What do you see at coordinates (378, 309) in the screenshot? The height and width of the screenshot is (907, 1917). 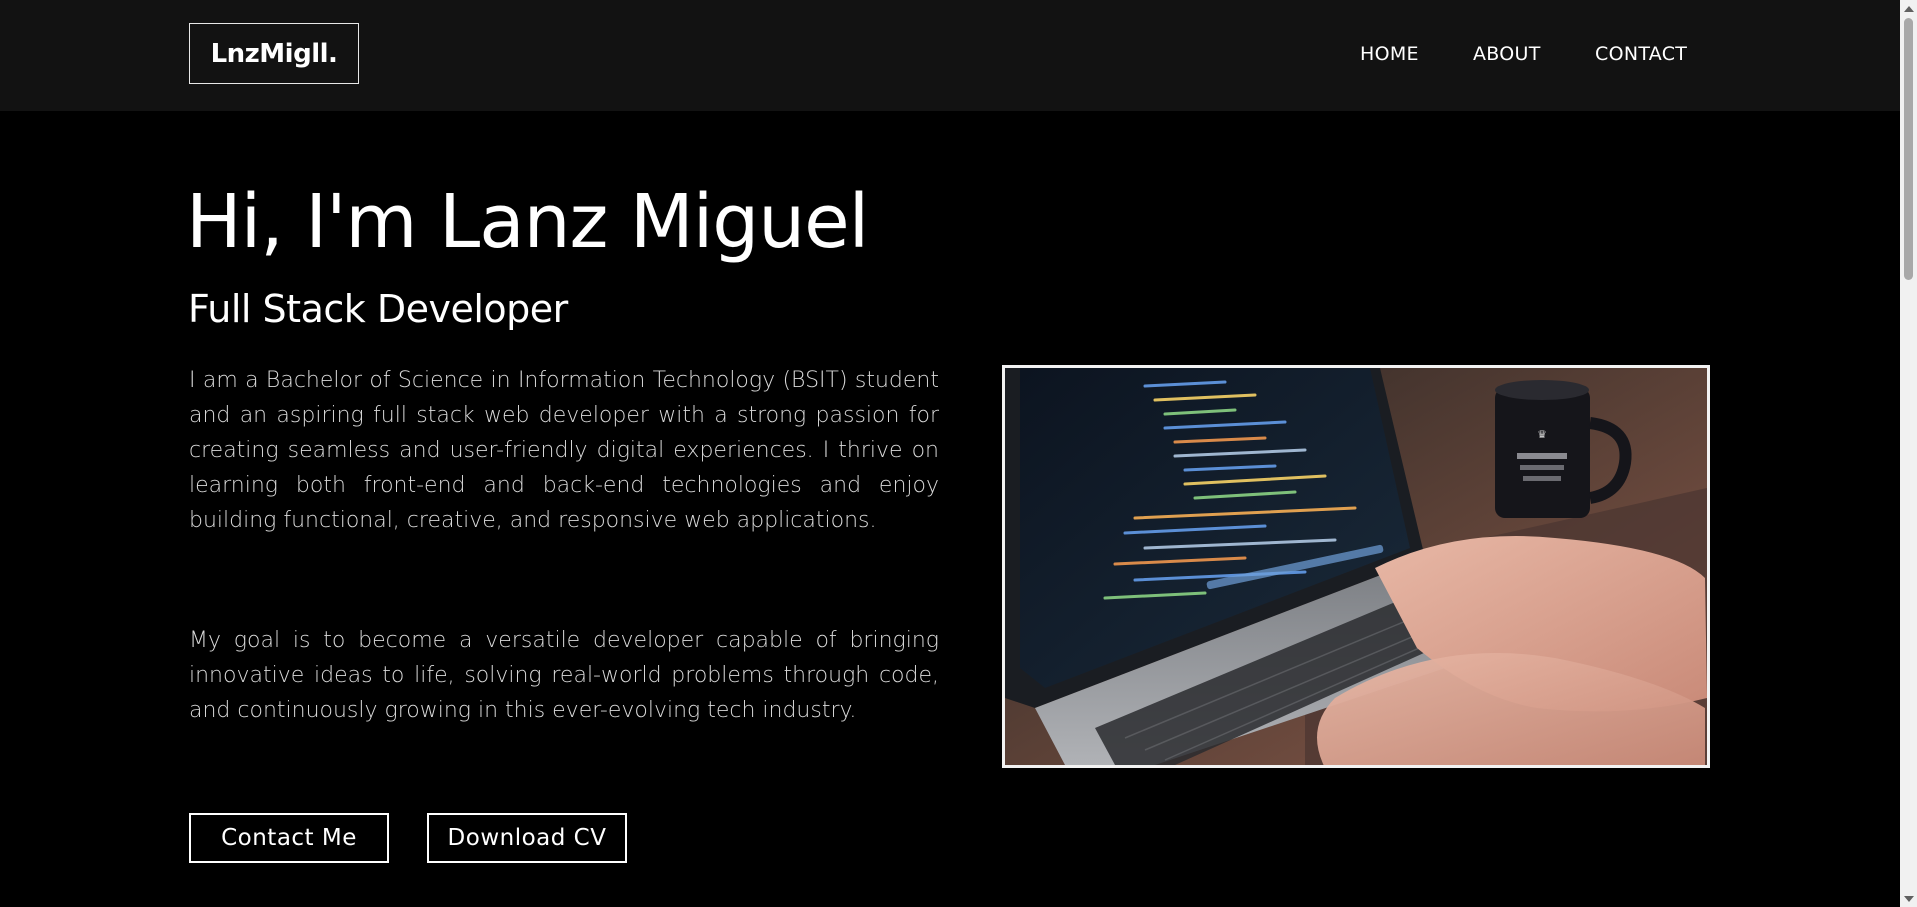 I see `hero-subtitle: Full Stack Developer` at bounding box center [378, 309].